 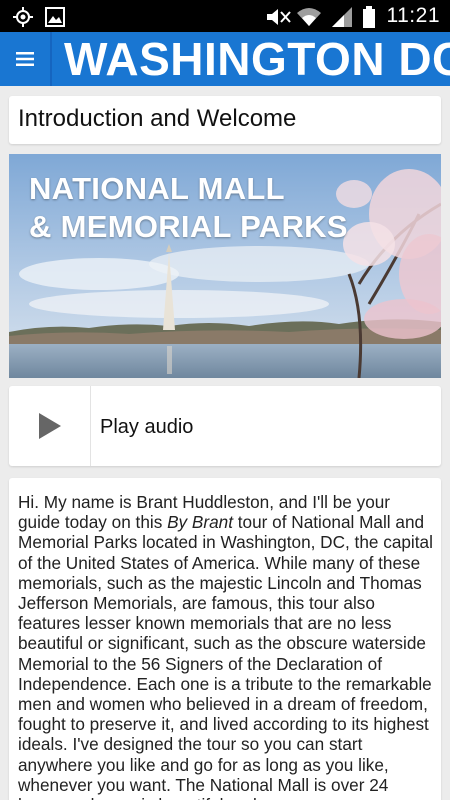 I want to click on play-icon, so click(x=49, y=426).